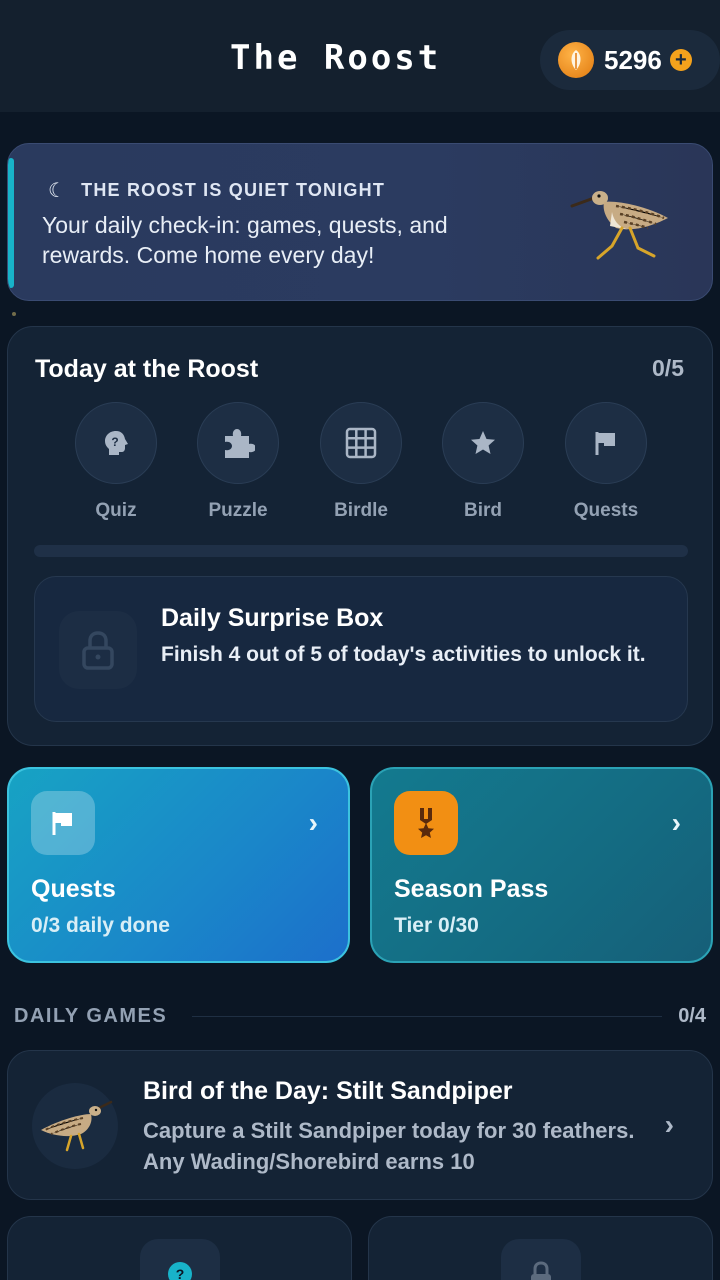 The height and width of the screenshot is (1280, 720). I want to click on activity-bird: Bird, so click(483, 462).